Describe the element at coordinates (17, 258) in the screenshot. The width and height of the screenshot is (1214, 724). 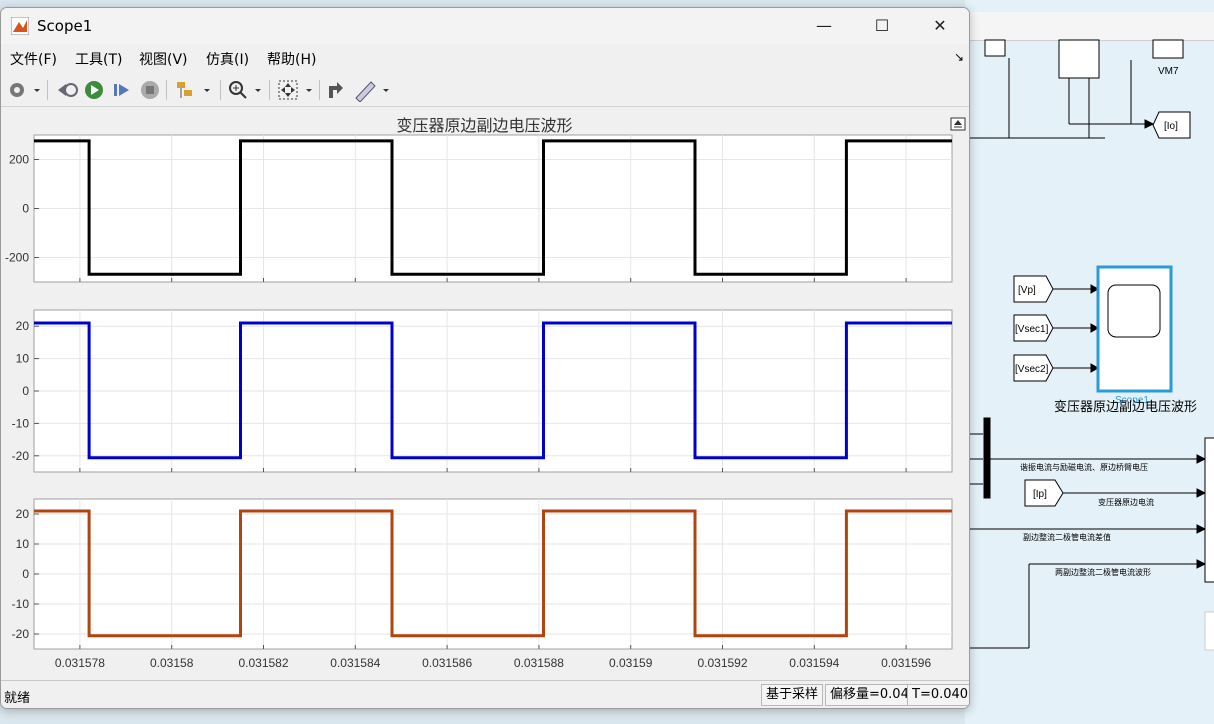
I see `y-tick-label: -200` at that location.